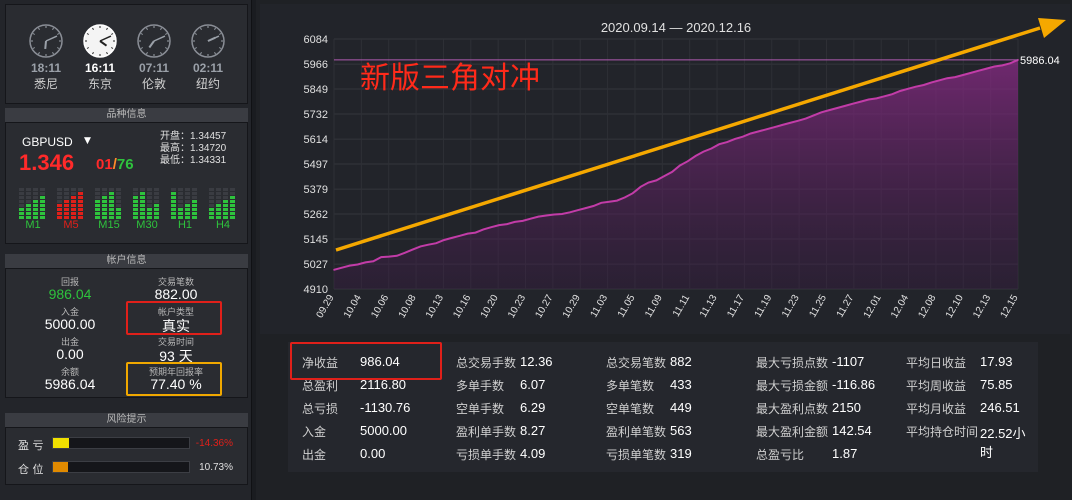 The width and height of the screenshot is (1072, 500). I want to click on stat-value: 8.27, so click(533, 430).